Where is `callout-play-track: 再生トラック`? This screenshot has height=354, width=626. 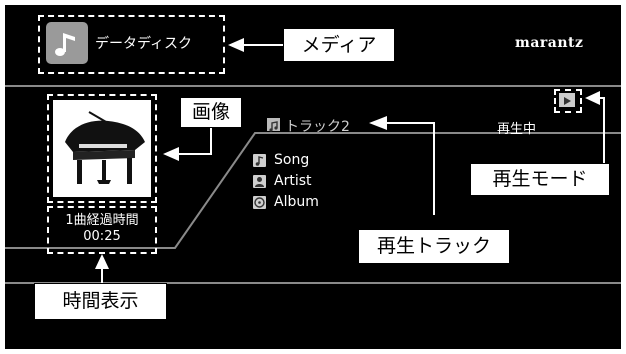
callout-play-track: 再生トラック is located at coordinates (434, 246).